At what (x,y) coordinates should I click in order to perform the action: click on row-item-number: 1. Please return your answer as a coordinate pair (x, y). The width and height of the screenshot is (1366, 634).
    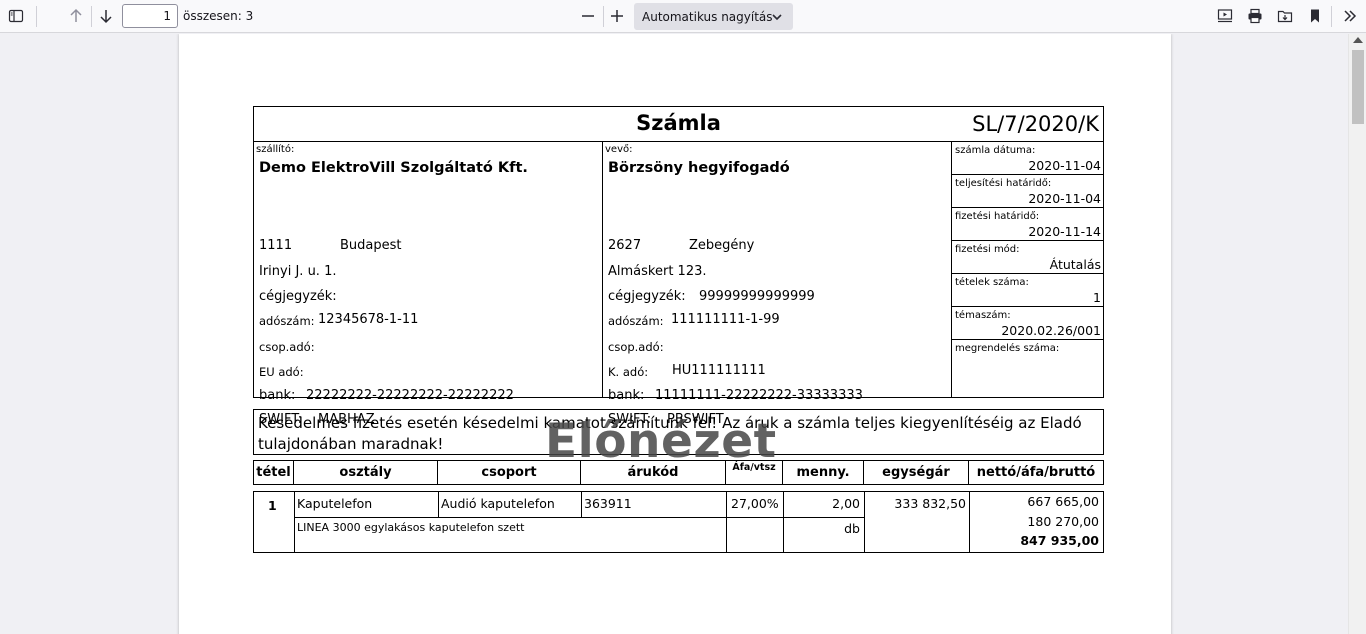
    Looking at the image, I should click on (272, 505).